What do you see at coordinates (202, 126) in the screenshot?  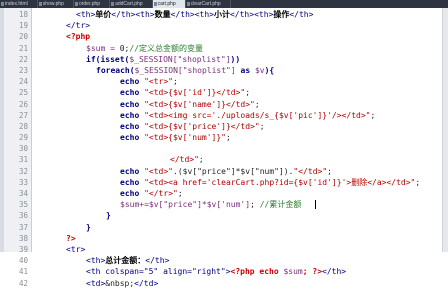 I see `code-token: "<td>{$v['price']}</td>"` at bounding box center [202, 126].